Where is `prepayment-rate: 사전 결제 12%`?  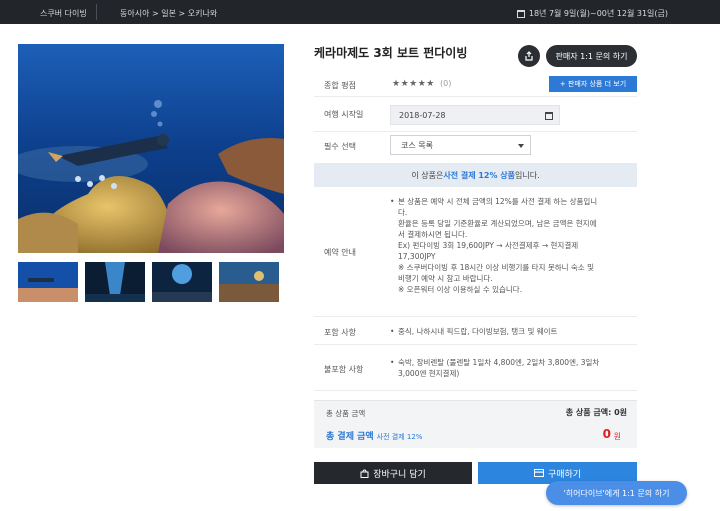 prepayment-rate: 사전 결제 12% is located at coordinates (399, 437).